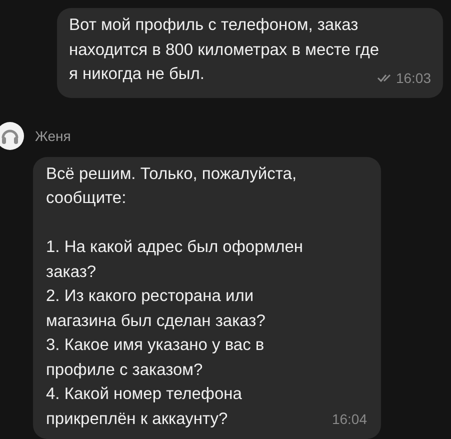  I want to click on message-time: 16:03, so click(413, 78).